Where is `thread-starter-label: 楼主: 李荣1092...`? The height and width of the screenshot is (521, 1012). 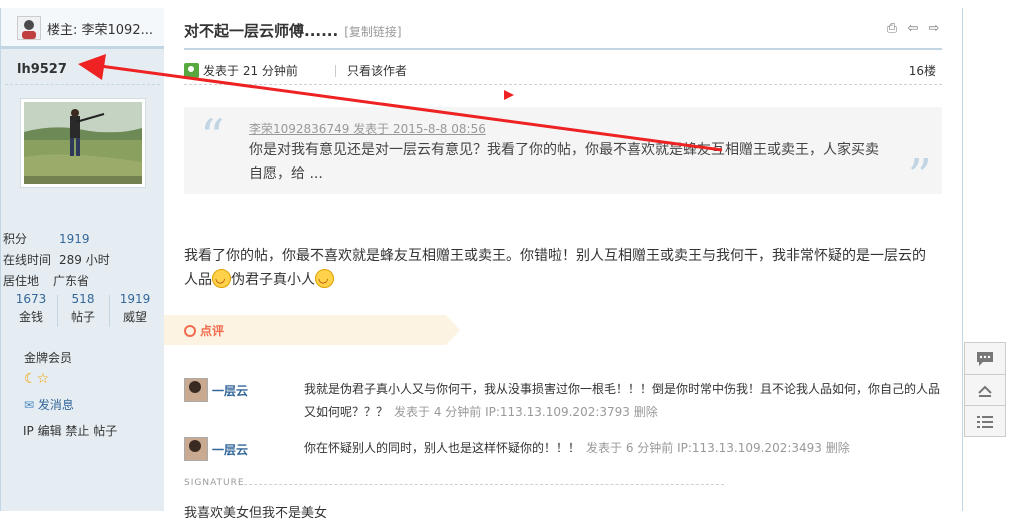 thread-starter-label: 楼主: 李荣1092... is located at coordinates (100, 28).